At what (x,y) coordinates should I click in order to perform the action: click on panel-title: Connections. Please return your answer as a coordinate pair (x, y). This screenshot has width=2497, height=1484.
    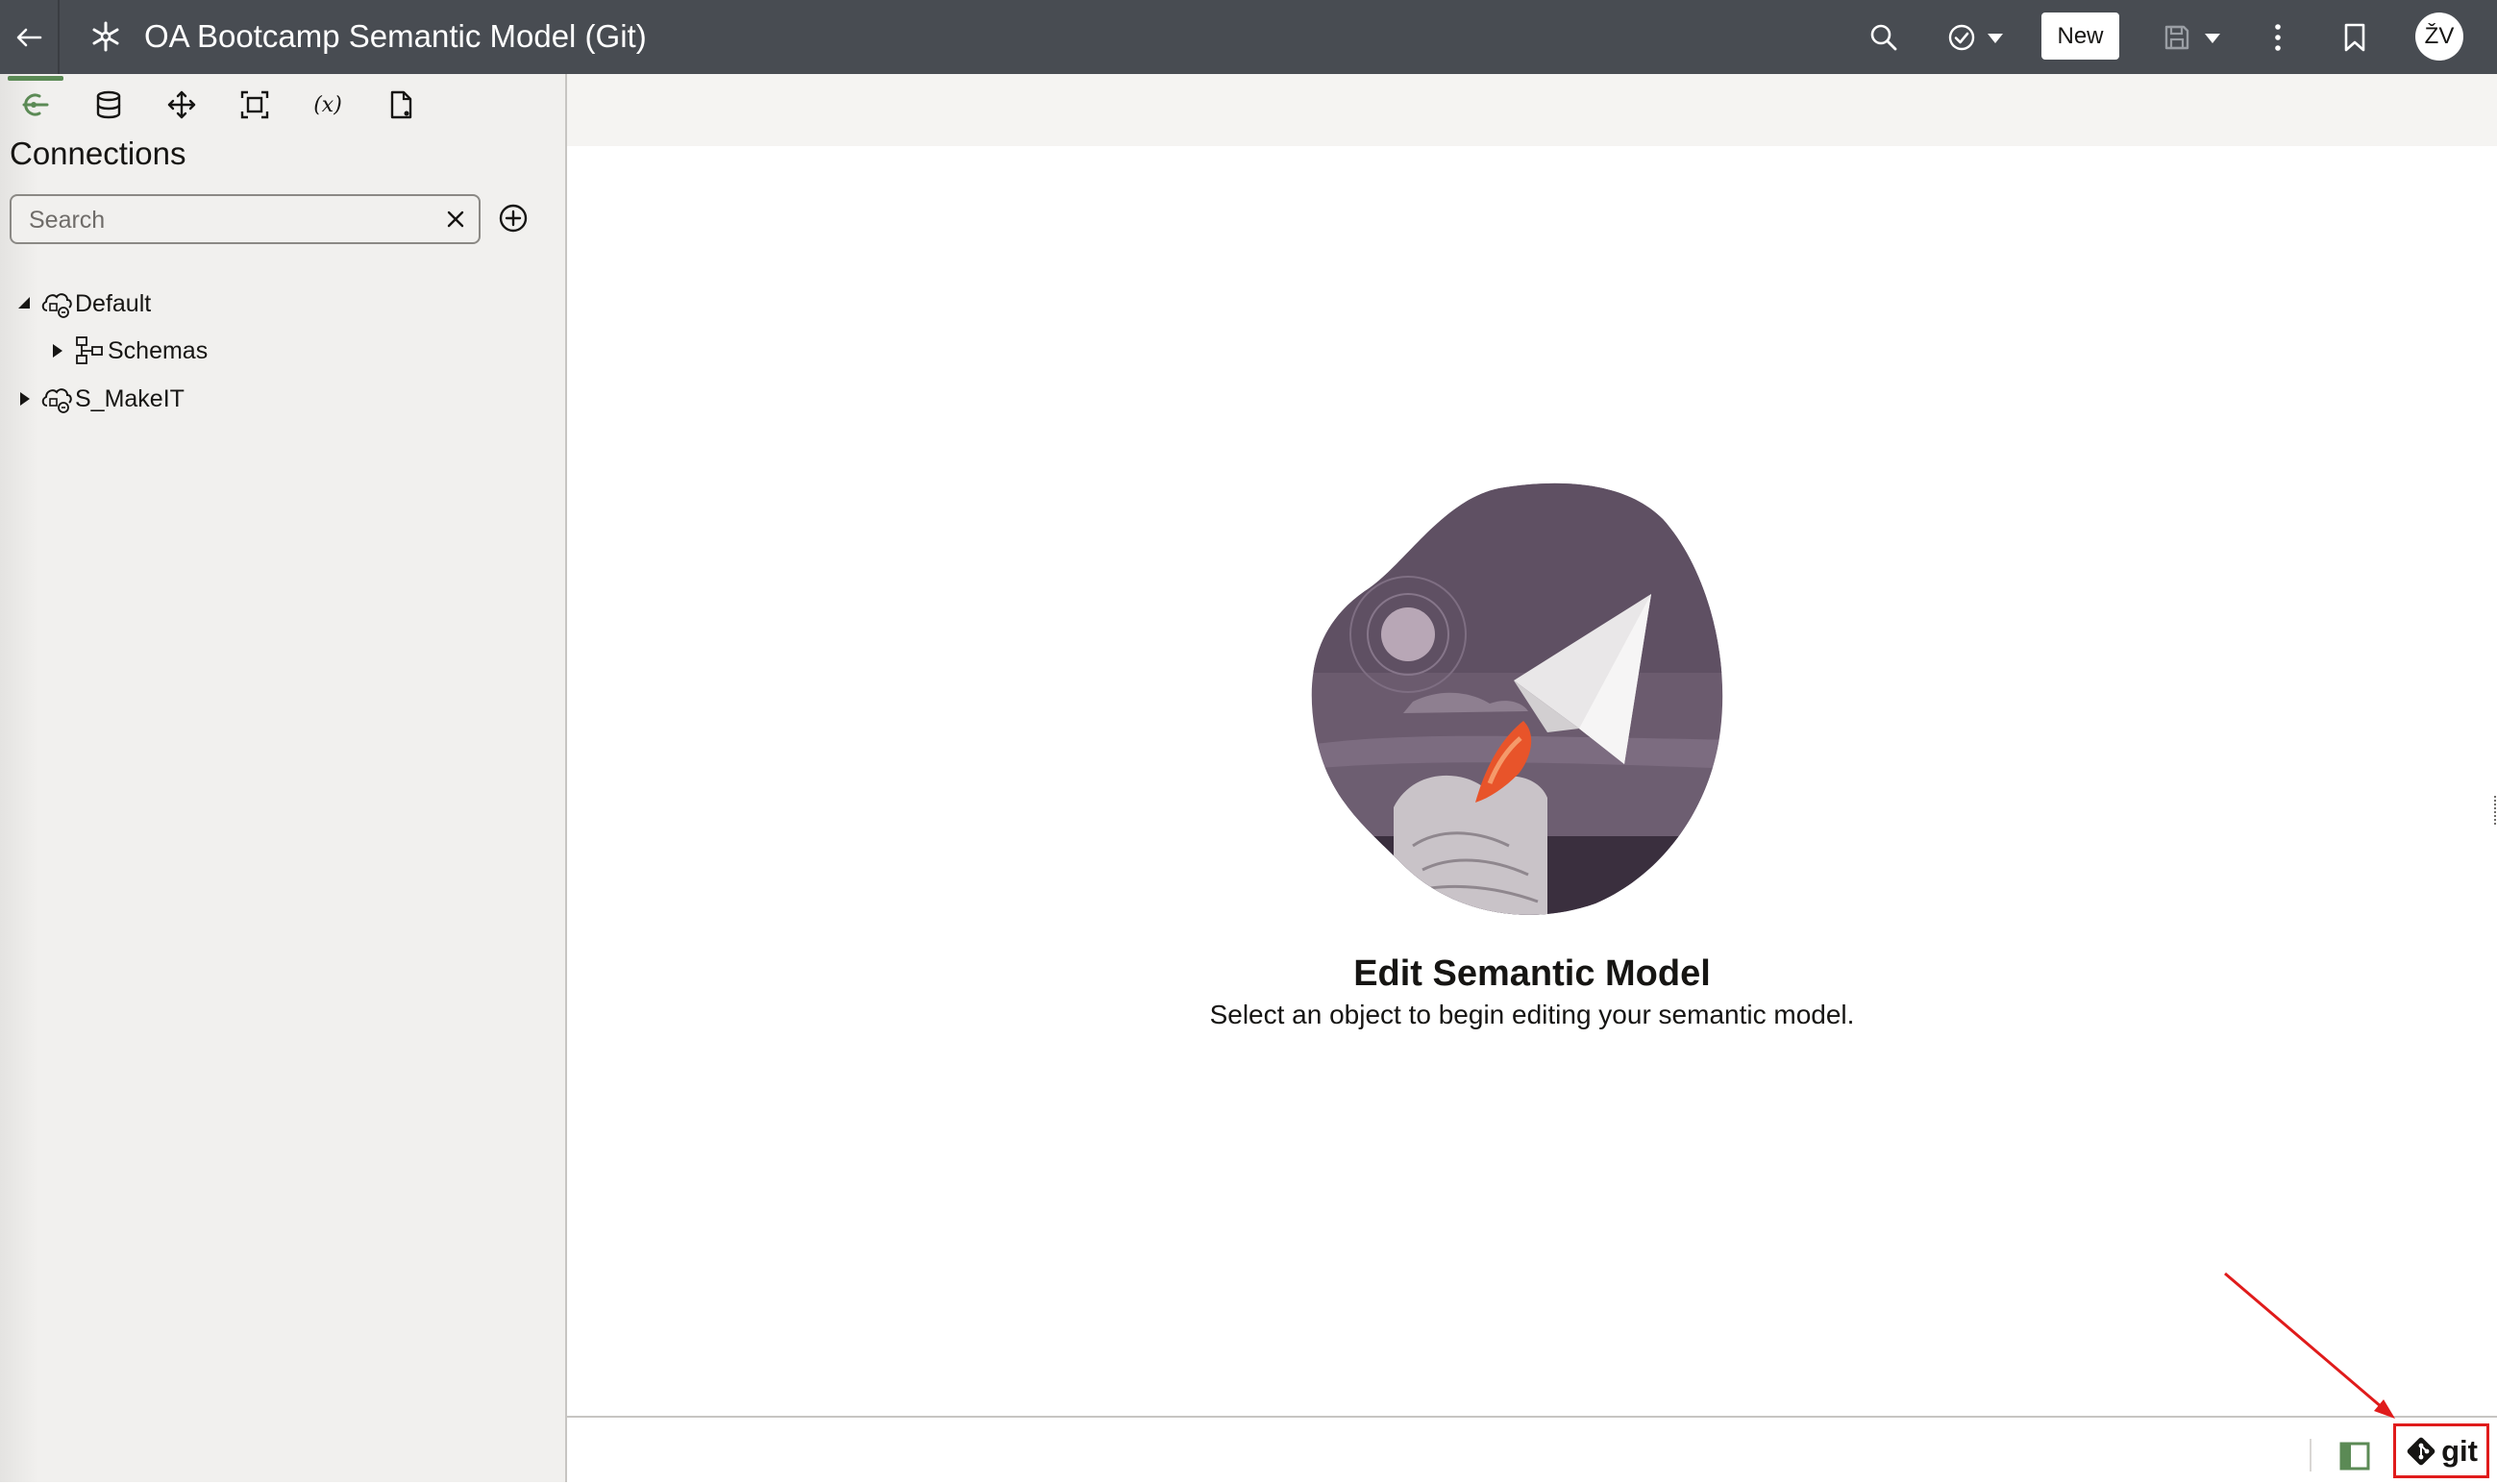
    Looking at the image, I should click on (98, 153).